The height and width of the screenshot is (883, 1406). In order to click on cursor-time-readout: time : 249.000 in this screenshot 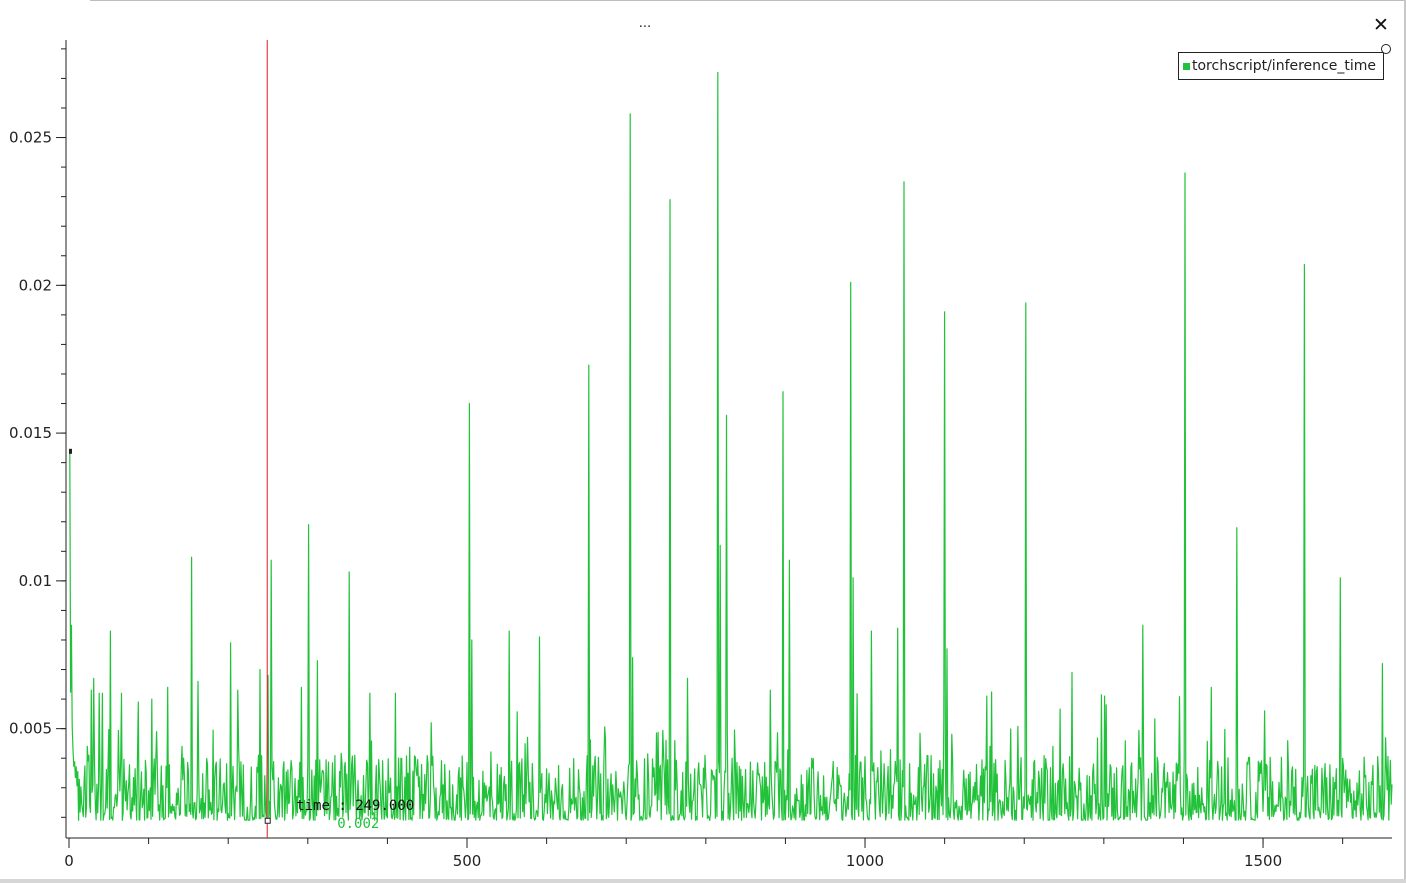, I will do `click(355, 806)`.